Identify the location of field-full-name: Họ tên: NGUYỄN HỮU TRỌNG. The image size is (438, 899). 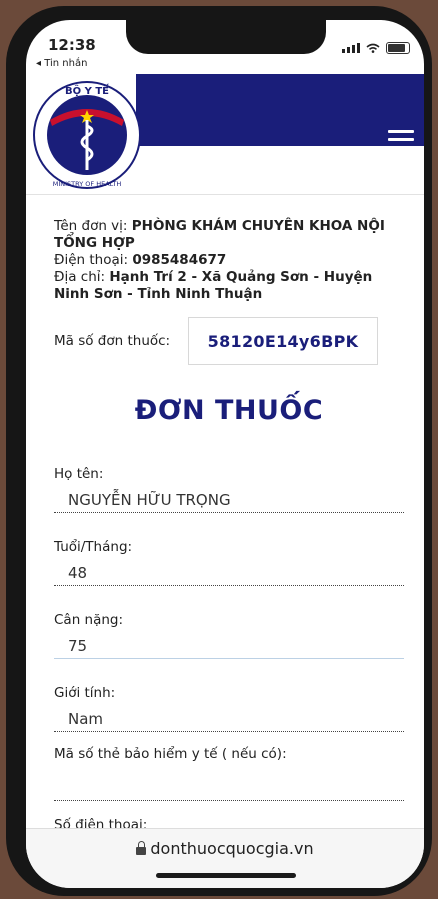
(229, 489).